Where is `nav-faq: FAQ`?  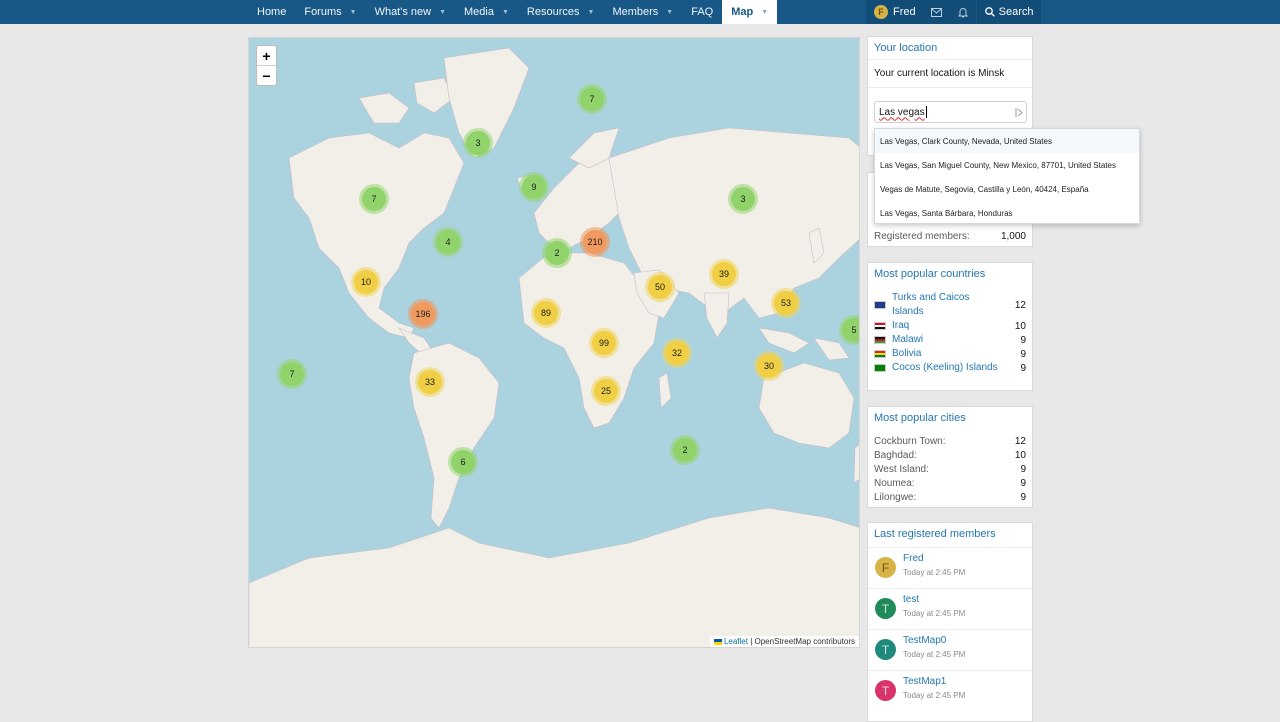 nav-faq: FAQ is located at coordinates (702, 12).